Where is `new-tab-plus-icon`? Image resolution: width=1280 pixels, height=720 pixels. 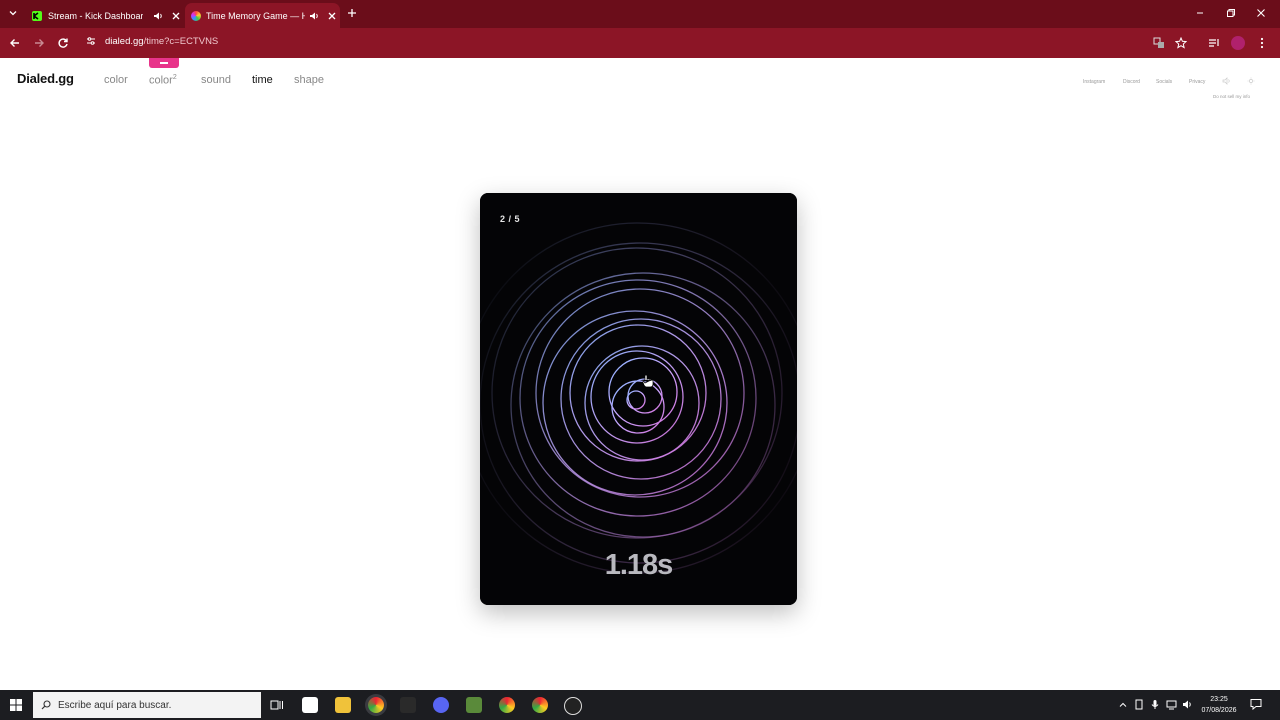 new-tab-plus-icon is located at coordinates (352, 13).